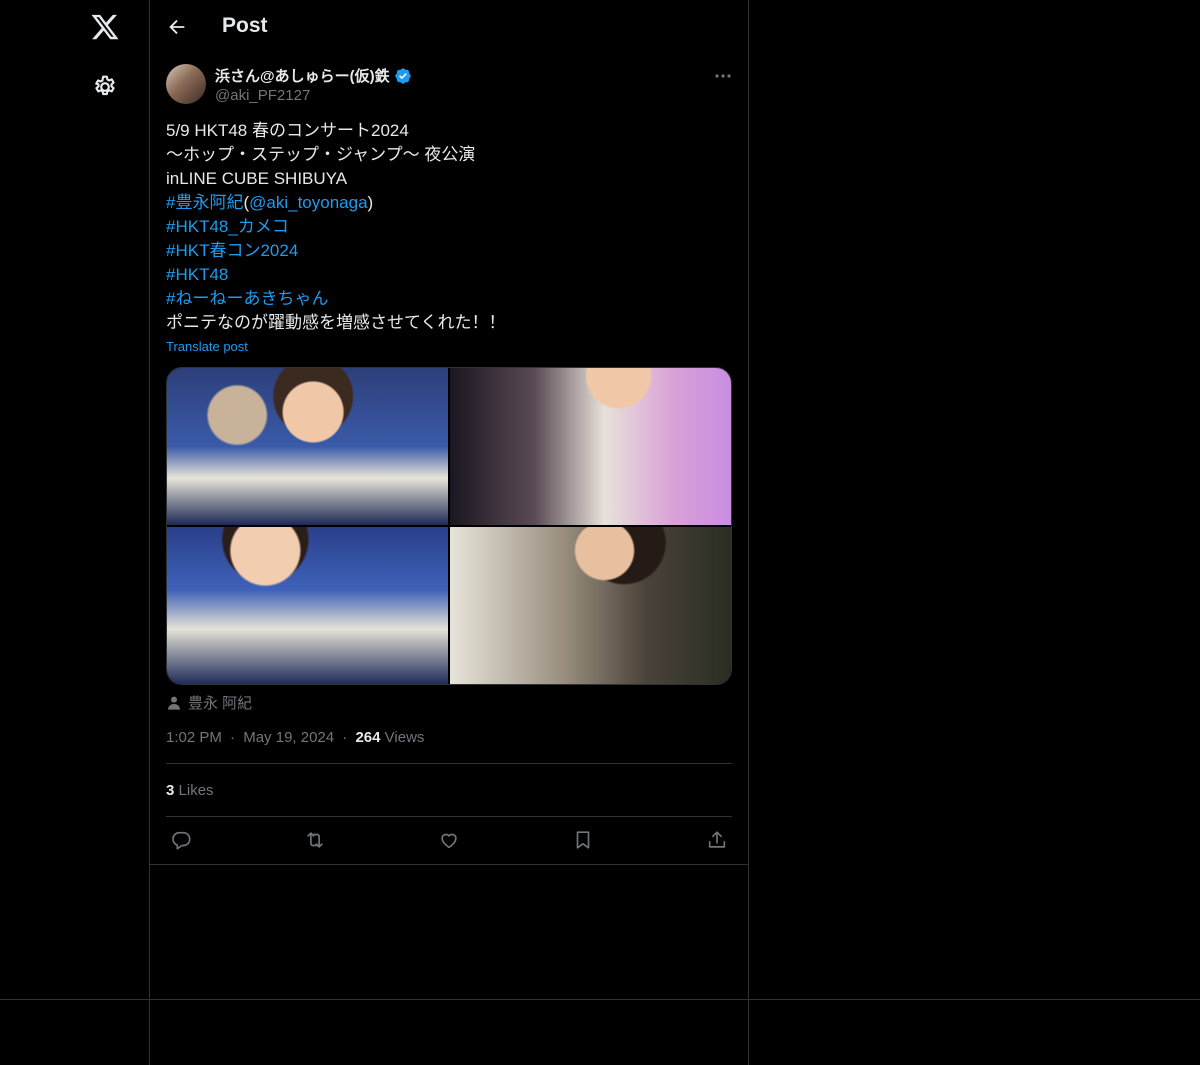  I want to click on hashtag-link: #HKT48_カメコ, so click(227, 226).